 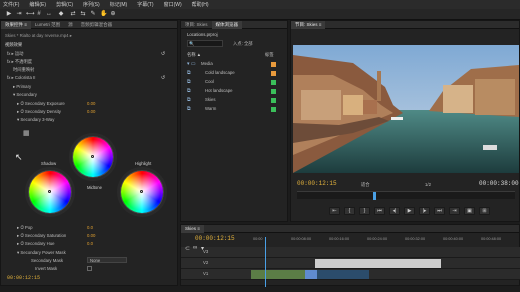 What do you see at coordinates (25, 95) in the screenshot?
I see `secondary-group: ▾ Secondary` at bounding box center [25, 95].